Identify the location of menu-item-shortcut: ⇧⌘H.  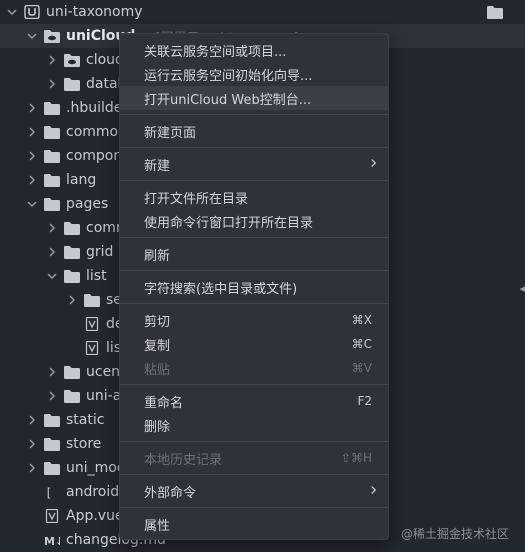
(356, 458).